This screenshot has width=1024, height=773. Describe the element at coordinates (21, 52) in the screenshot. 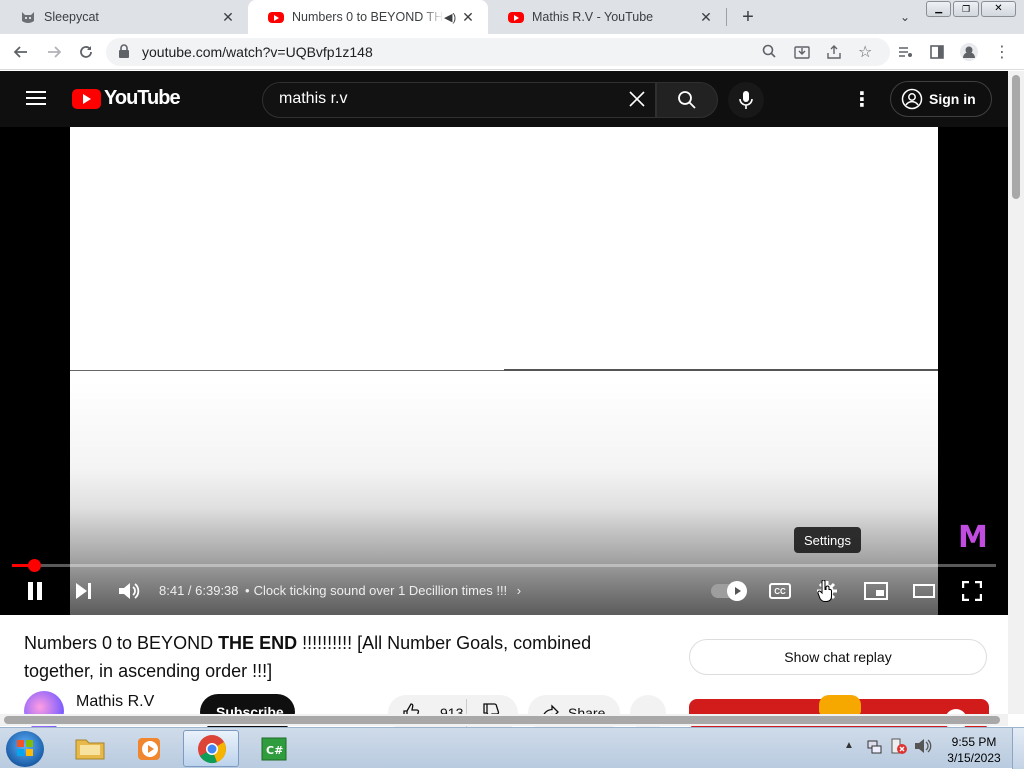

I see `back-icon` at that location.